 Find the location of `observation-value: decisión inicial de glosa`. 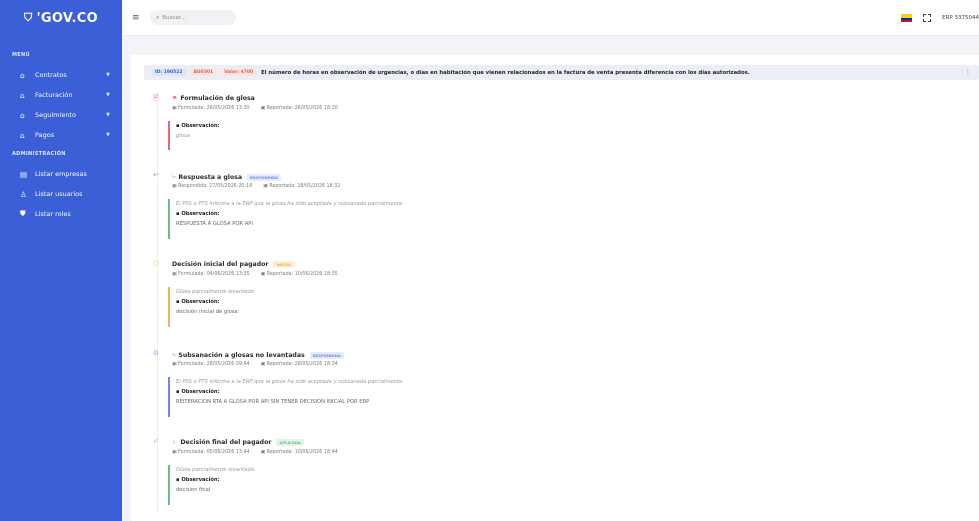

observation-value: decisión inicial de glosa is located at coordinates (207, 312).